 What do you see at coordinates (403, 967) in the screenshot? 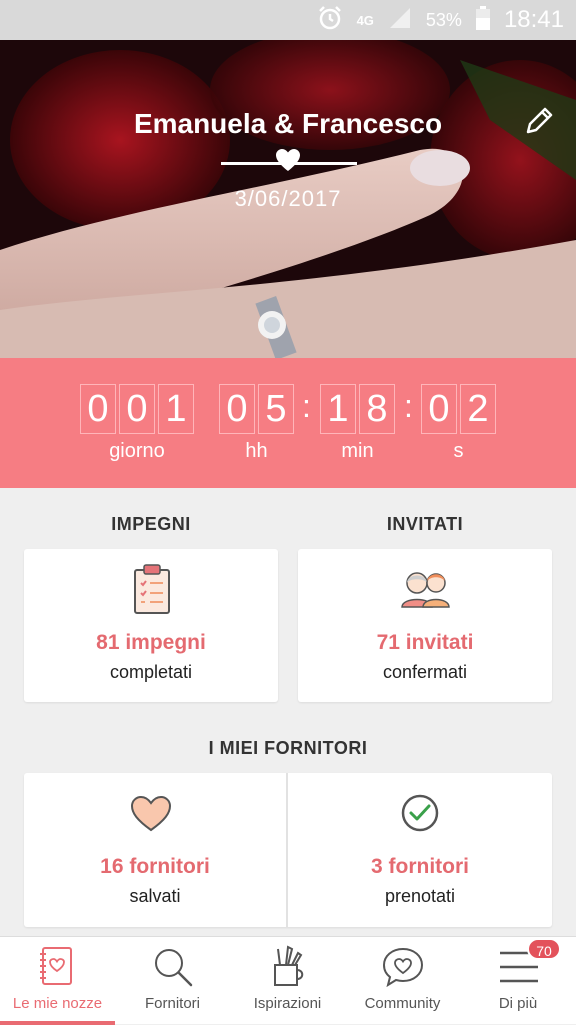
I see `chat-heart-icon` at bounding box center [403, 967].